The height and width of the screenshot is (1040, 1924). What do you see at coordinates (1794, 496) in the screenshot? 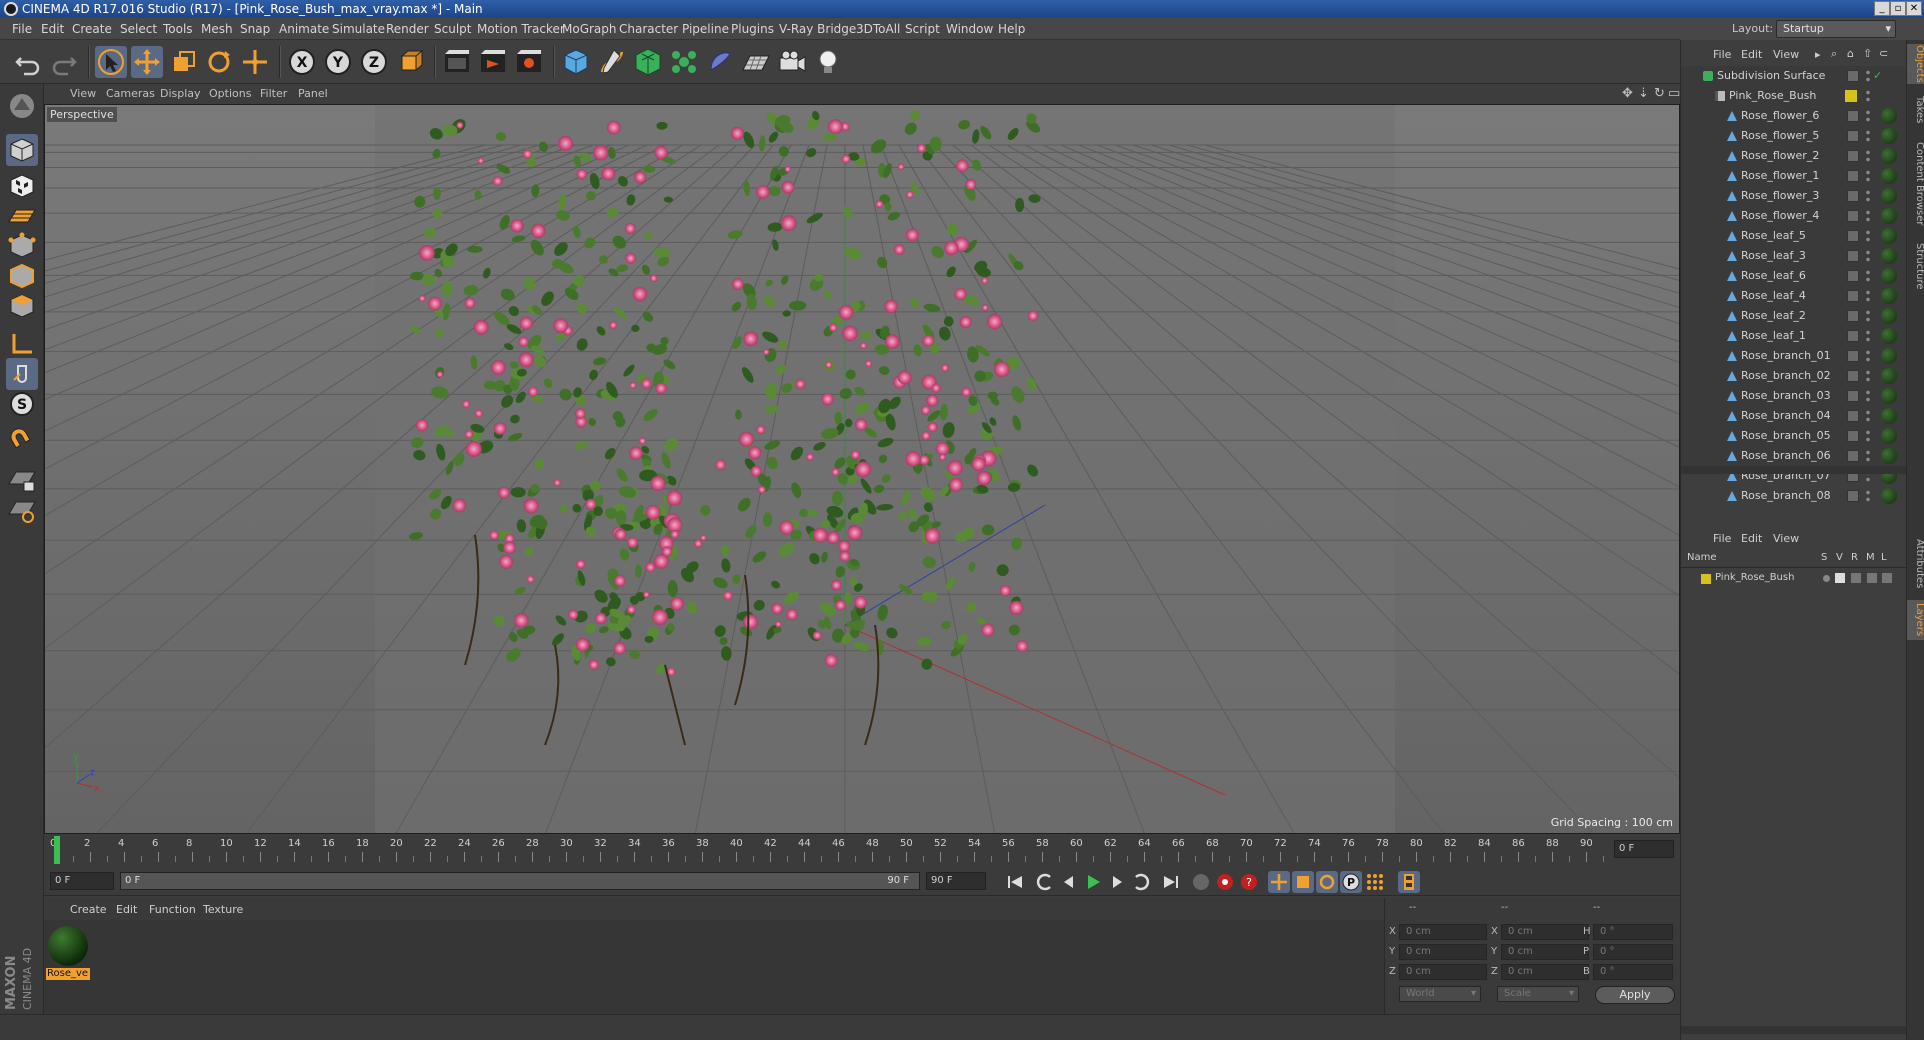
I see `object-row: Rose_branch_08` at bounding box center [1794, 496].